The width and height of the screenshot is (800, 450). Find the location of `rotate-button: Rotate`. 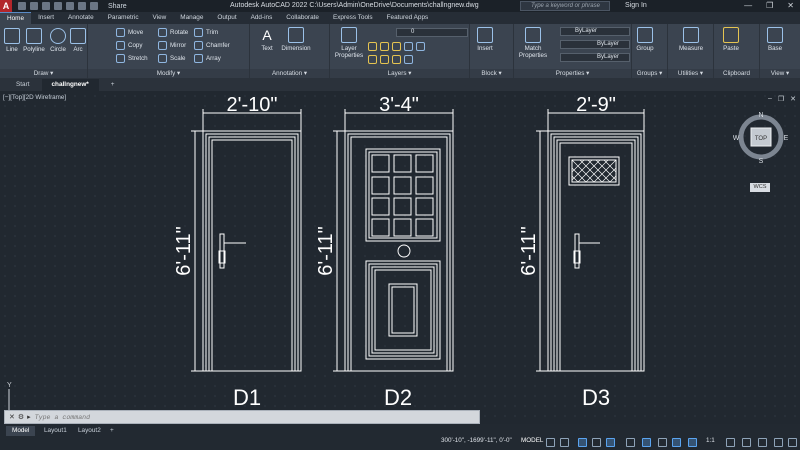

rotate-button: Rotate is located at coordinates (173, 32).